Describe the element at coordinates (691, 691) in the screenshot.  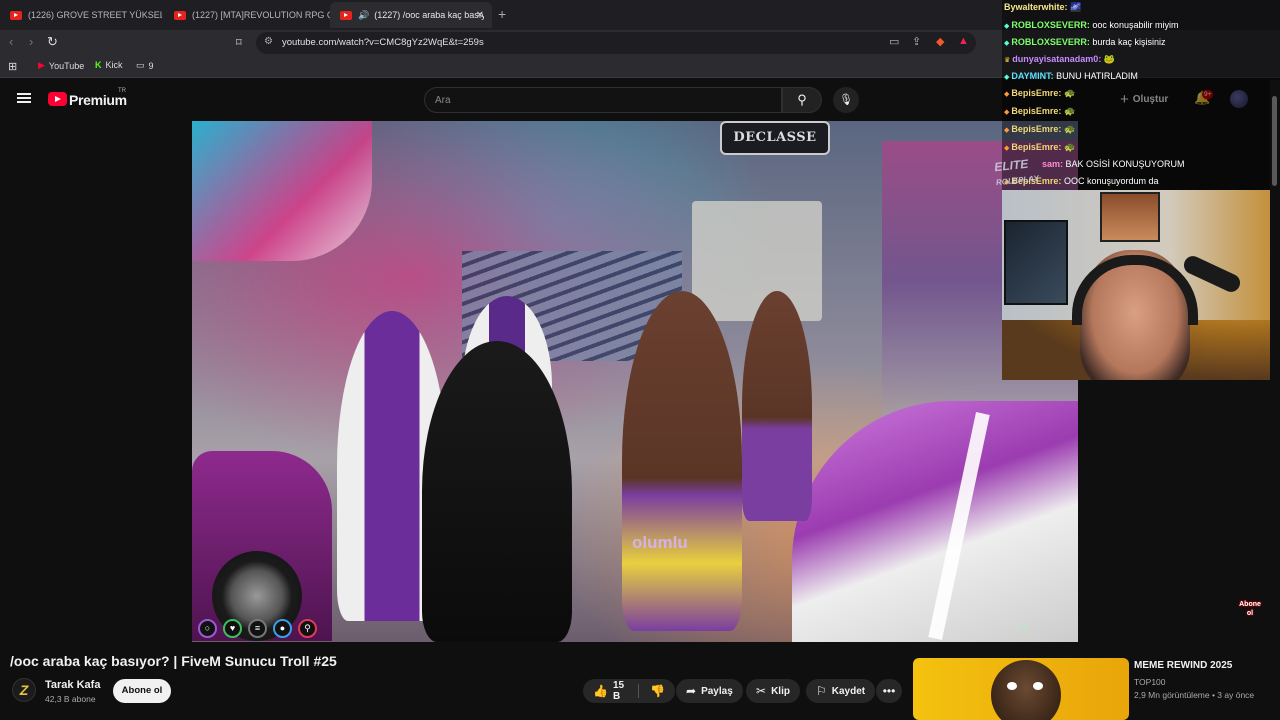
I see `share-icon: ➦` at that location.